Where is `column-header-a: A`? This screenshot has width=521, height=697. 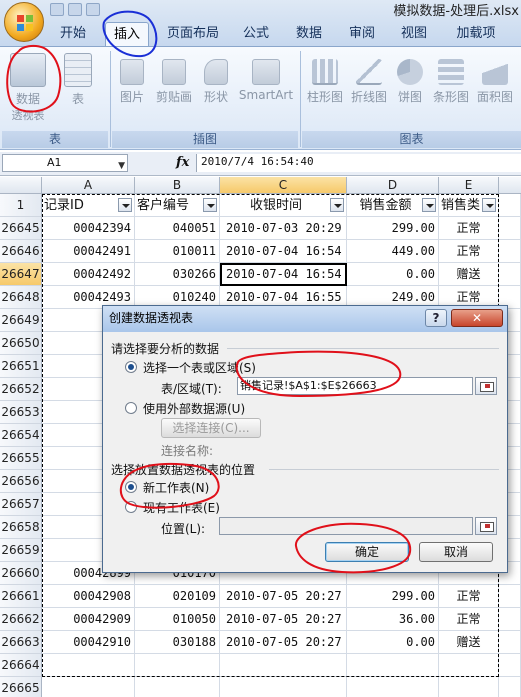
column-header-a: A is located at coordinates (88, 185).